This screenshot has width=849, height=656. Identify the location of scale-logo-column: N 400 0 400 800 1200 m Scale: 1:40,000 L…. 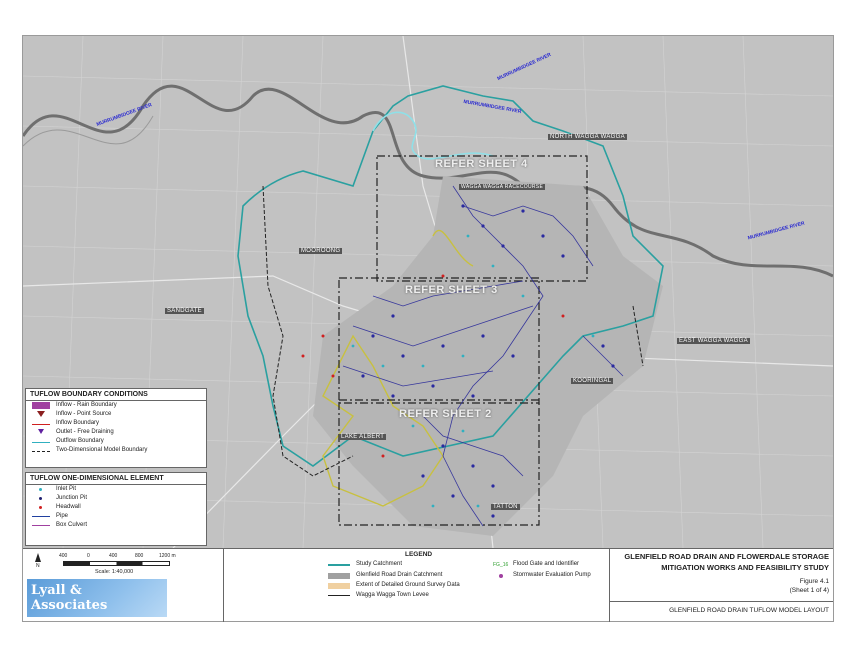
(123, 585).